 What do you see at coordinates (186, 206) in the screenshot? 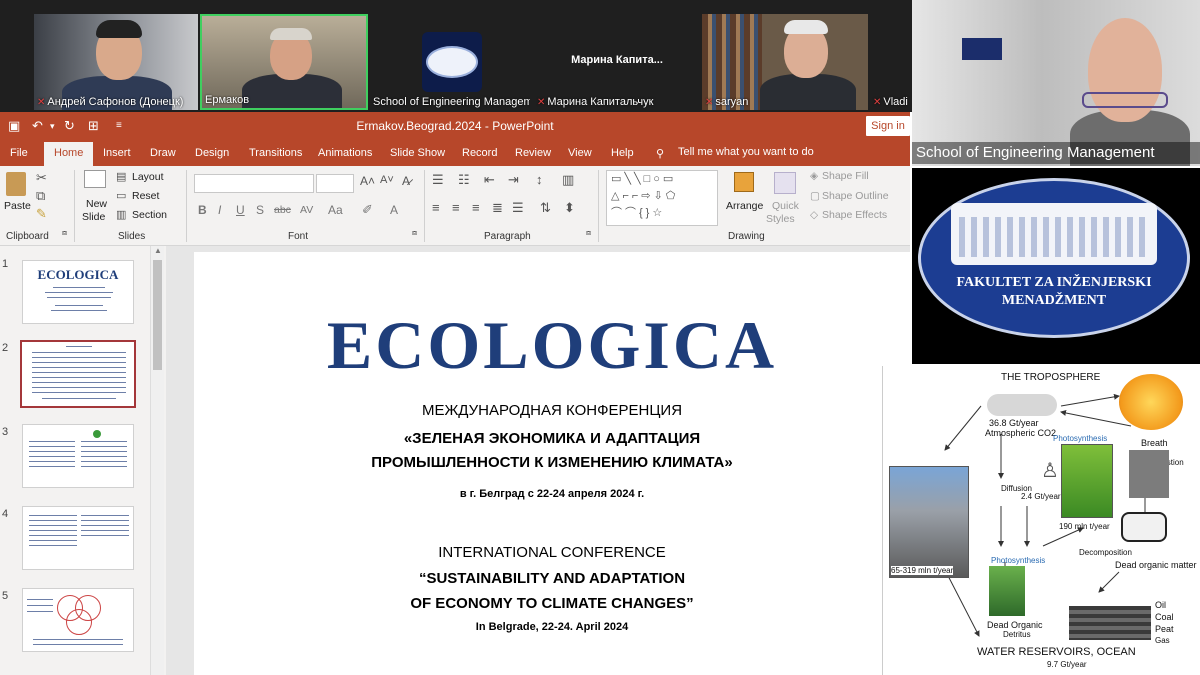
I see `group-separator` at bounding box center [186, 206].